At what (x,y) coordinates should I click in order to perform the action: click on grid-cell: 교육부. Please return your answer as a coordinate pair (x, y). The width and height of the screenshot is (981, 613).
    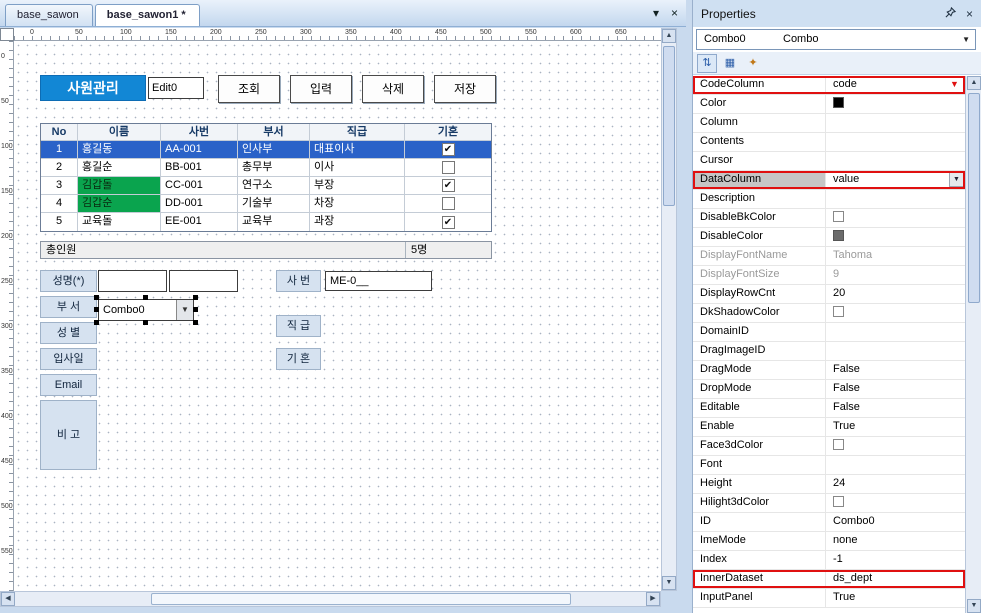
    Looking at the image, I should click on (274, 222).